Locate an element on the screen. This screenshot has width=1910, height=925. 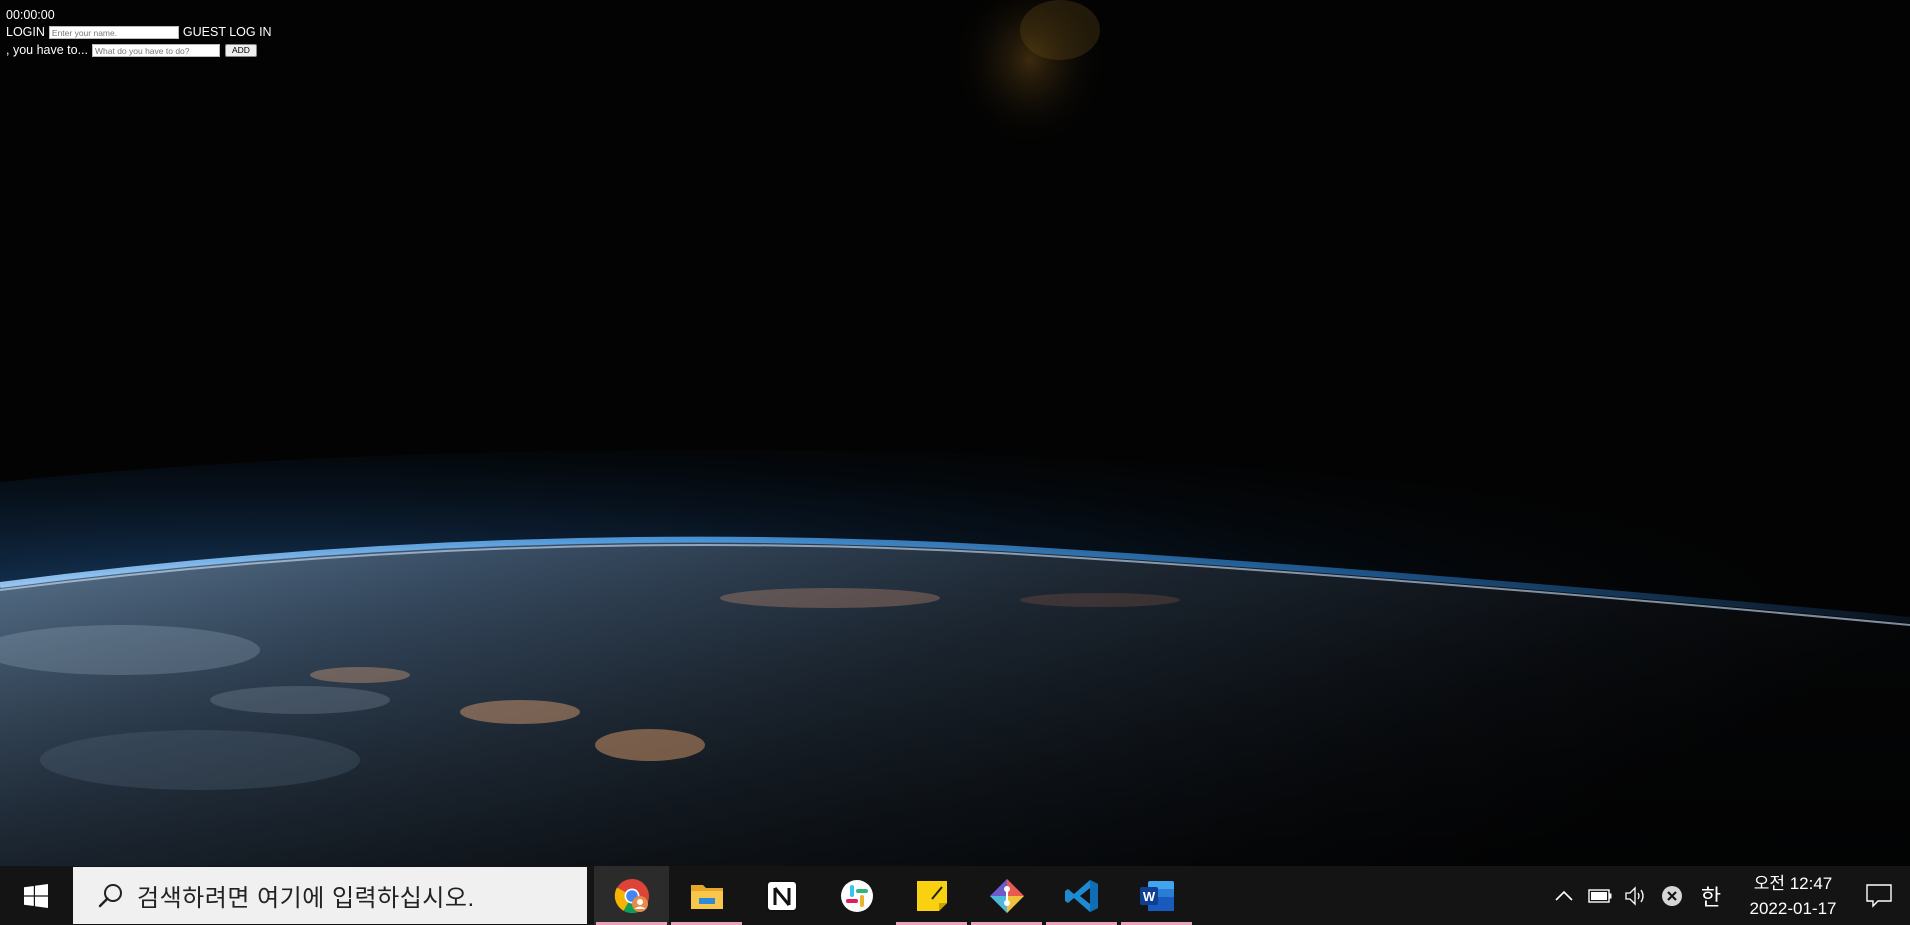
vscode-icon is located at coordinates (1081, 895).